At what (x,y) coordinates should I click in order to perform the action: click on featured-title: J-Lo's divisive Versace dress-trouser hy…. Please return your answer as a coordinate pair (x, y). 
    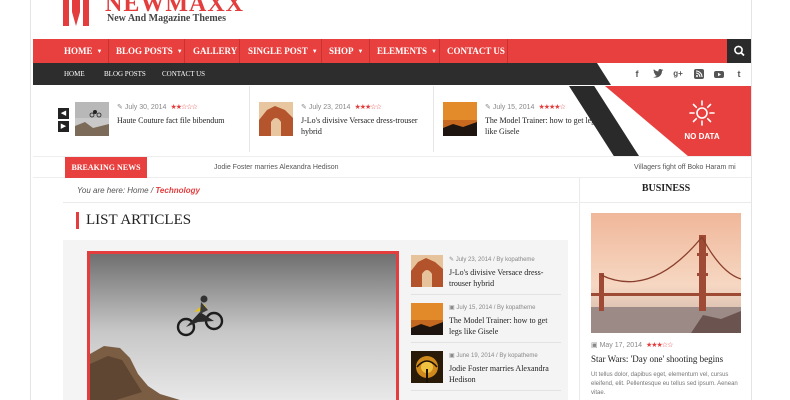
    Looking at the image, I should click on (363, 126).